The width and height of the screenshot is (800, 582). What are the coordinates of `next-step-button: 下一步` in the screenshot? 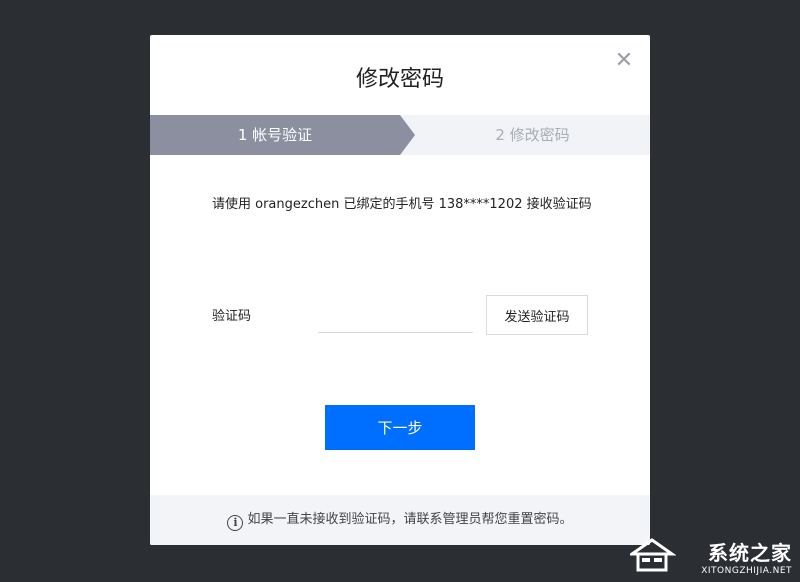 It's located at (400, 427).